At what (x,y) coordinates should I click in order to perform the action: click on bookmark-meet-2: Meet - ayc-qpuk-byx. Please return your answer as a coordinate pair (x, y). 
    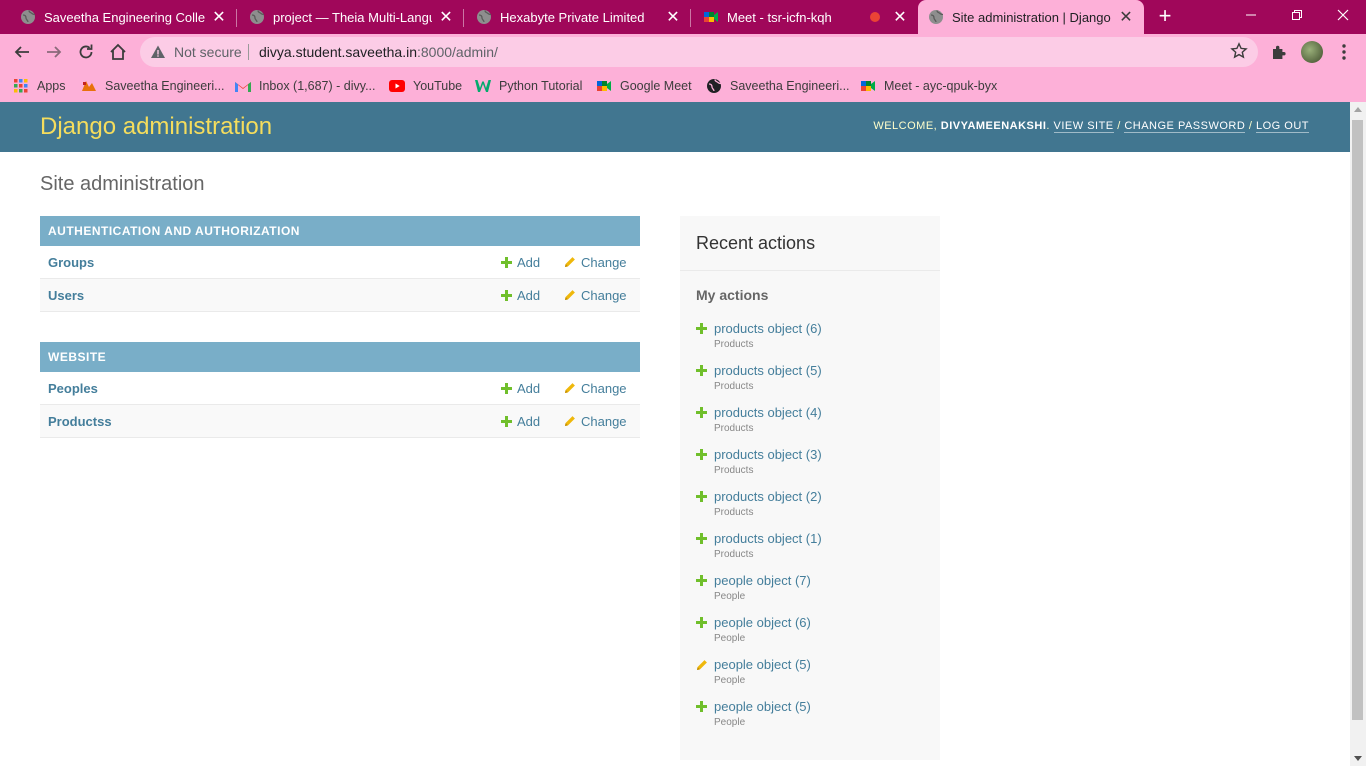
    Looking at the image, I should click on (928, 86).